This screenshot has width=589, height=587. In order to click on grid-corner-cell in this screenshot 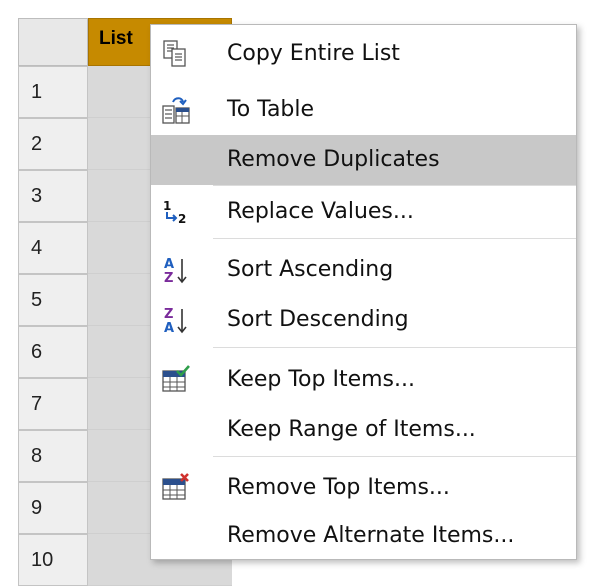, I will do `click(53, 42)`.